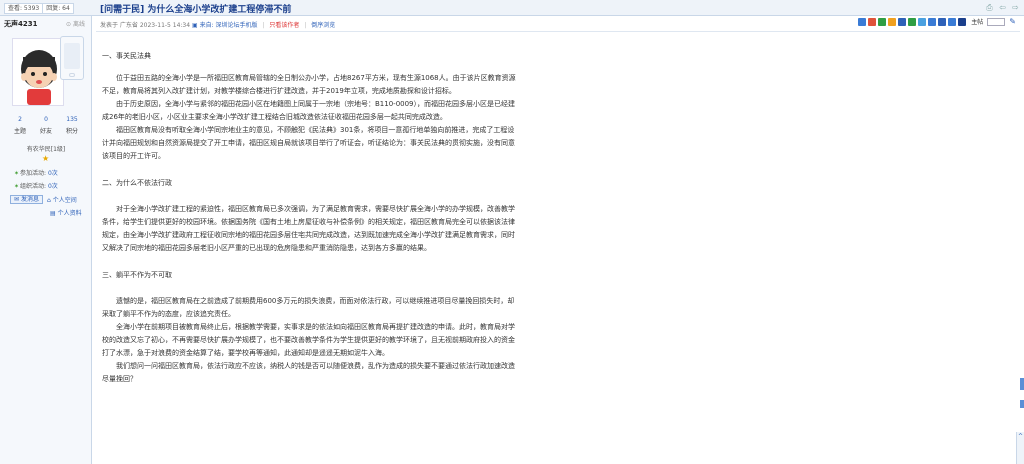 The image size is (1024, 464). What do you see at coordinates (66, 212) in the screenshot?
I see `profile-link: ▤ 个人资料` at bounding box center [66, 212].